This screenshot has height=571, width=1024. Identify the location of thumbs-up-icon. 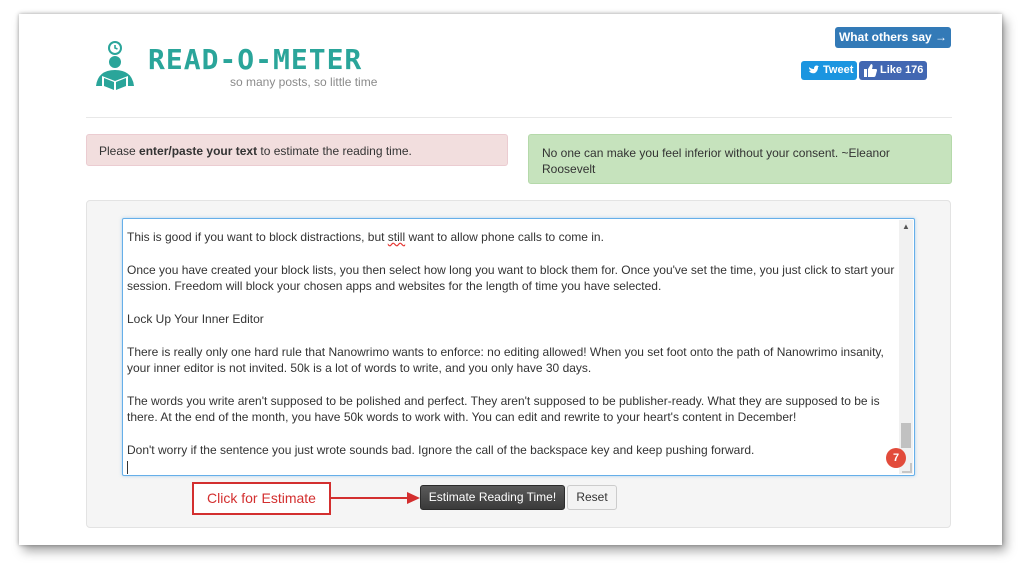
(870, 70).